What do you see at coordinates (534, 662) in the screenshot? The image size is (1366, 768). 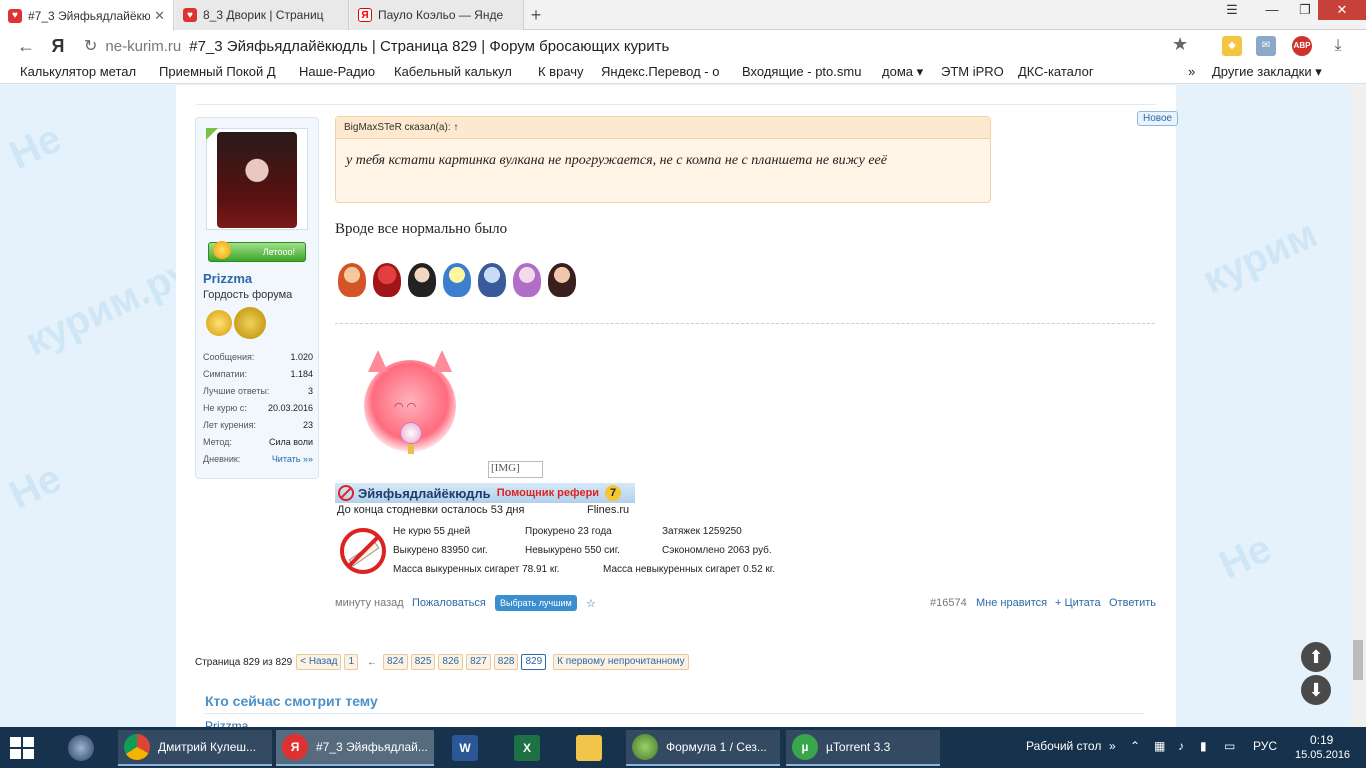 I see `current-page: 829` at bounding box center [534, 662].